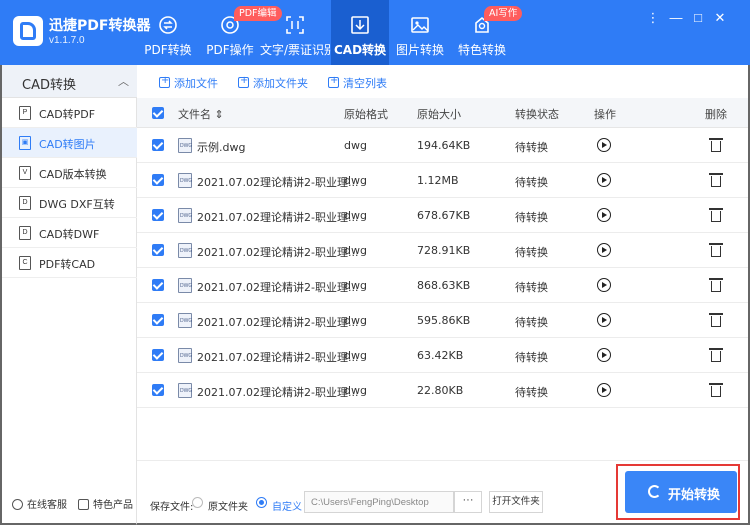 Image resolution: width=750 pixels, height=525 pixels. What do you see at coordinates (69, 143) in the screenshot?
I see `sidebar-item-cad-to-image: ▣ CAD转图片` at bounding box center [69, 143].